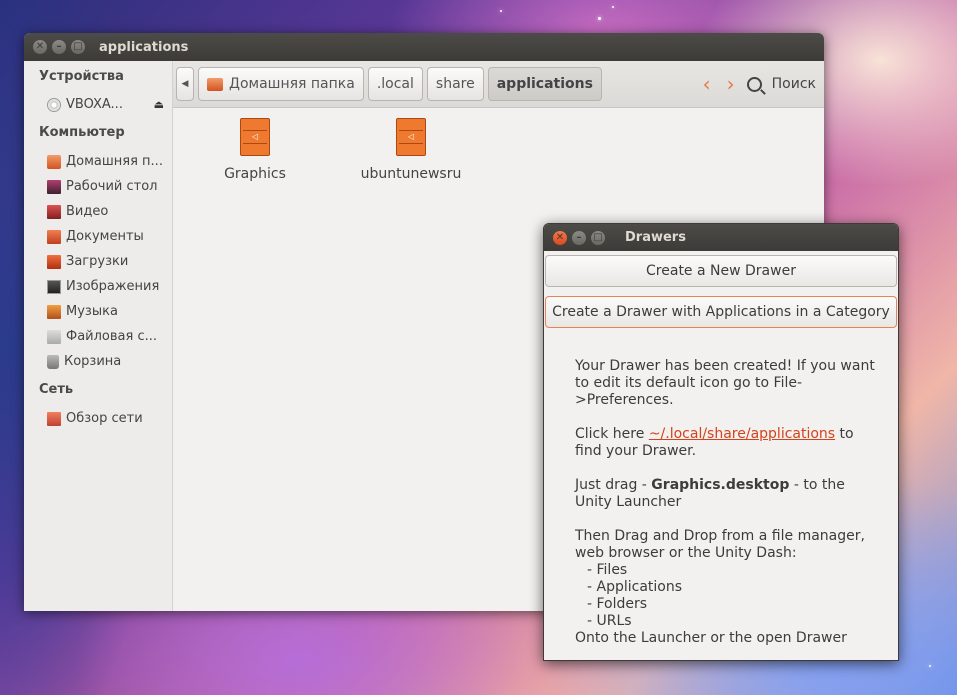  I want to click on trash-icon, so click(53, 361).